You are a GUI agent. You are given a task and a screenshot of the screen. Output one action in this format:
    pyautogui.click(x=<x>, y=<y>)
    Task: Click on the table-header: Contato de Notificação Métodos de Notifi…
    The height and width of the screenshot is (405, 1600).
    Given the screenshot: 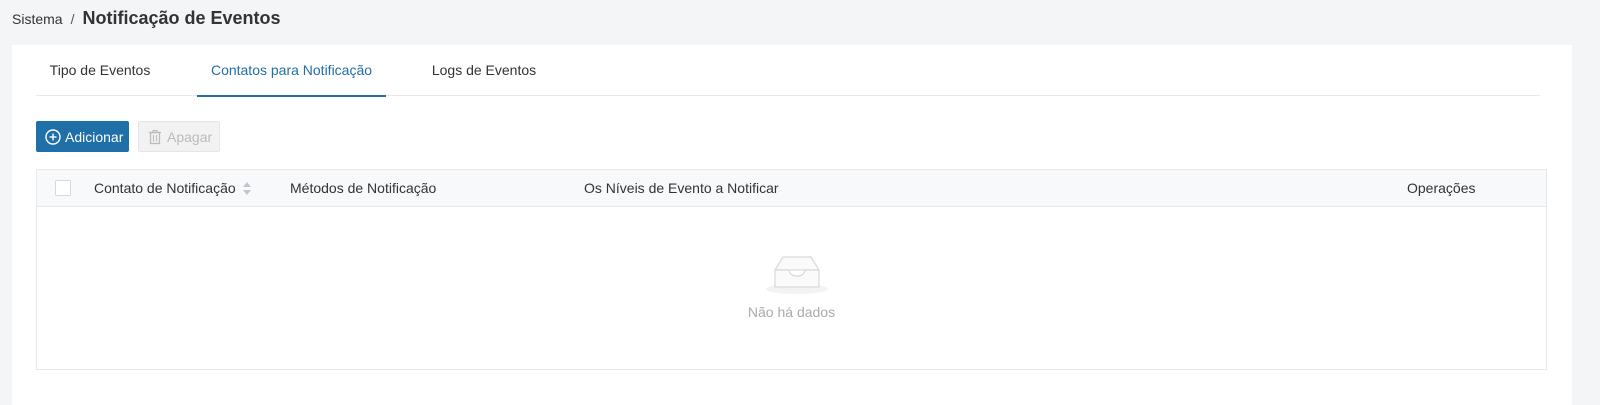 What is the action you would take?
    pyautogui.click(x=791, y=188)
    